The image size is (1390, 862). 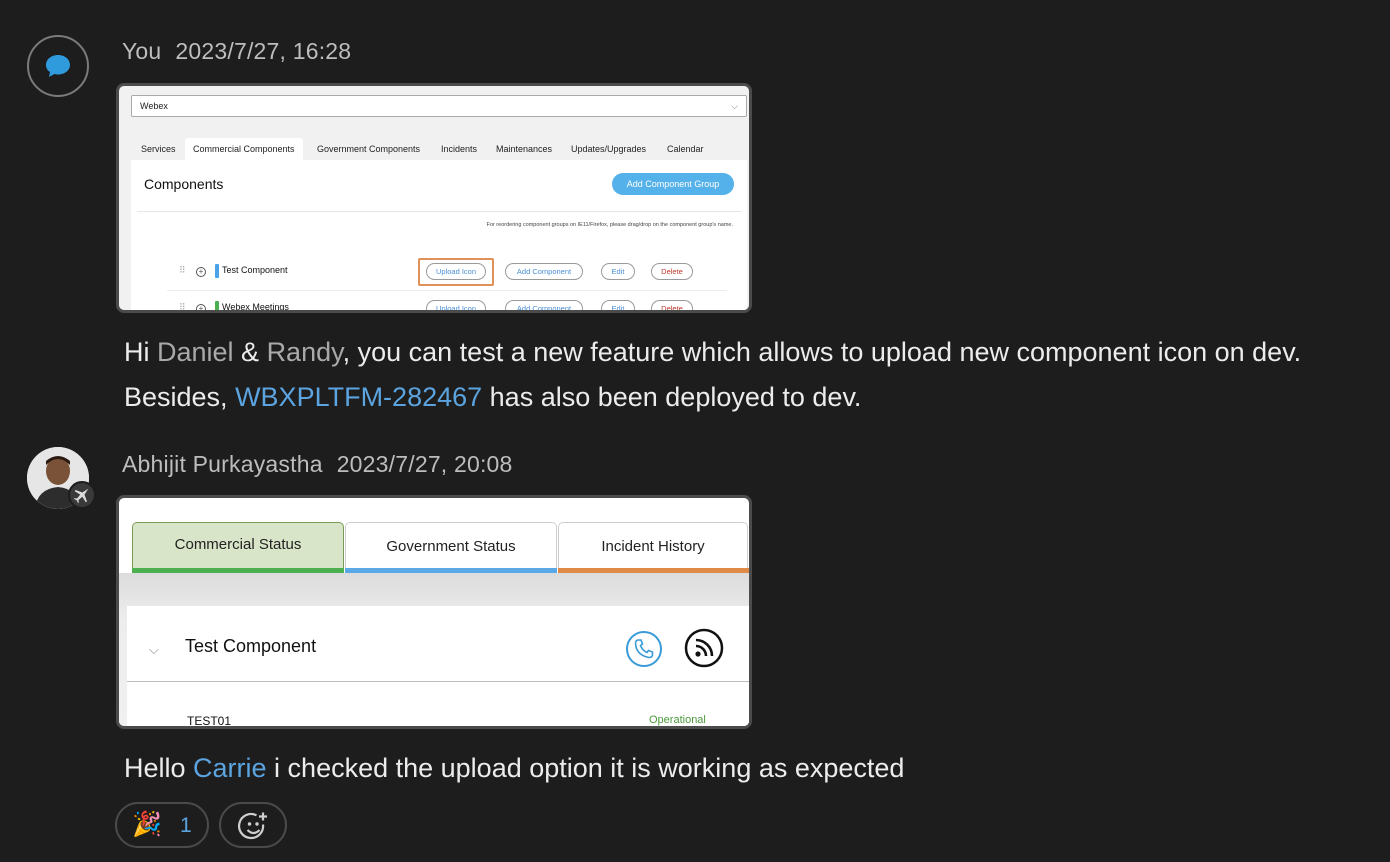 What do you see at coordinates (438, 667) in the screenshot?
I see `component-card: ⌵ Test Component TEST01 Operational` at bounding box center [438, 667].